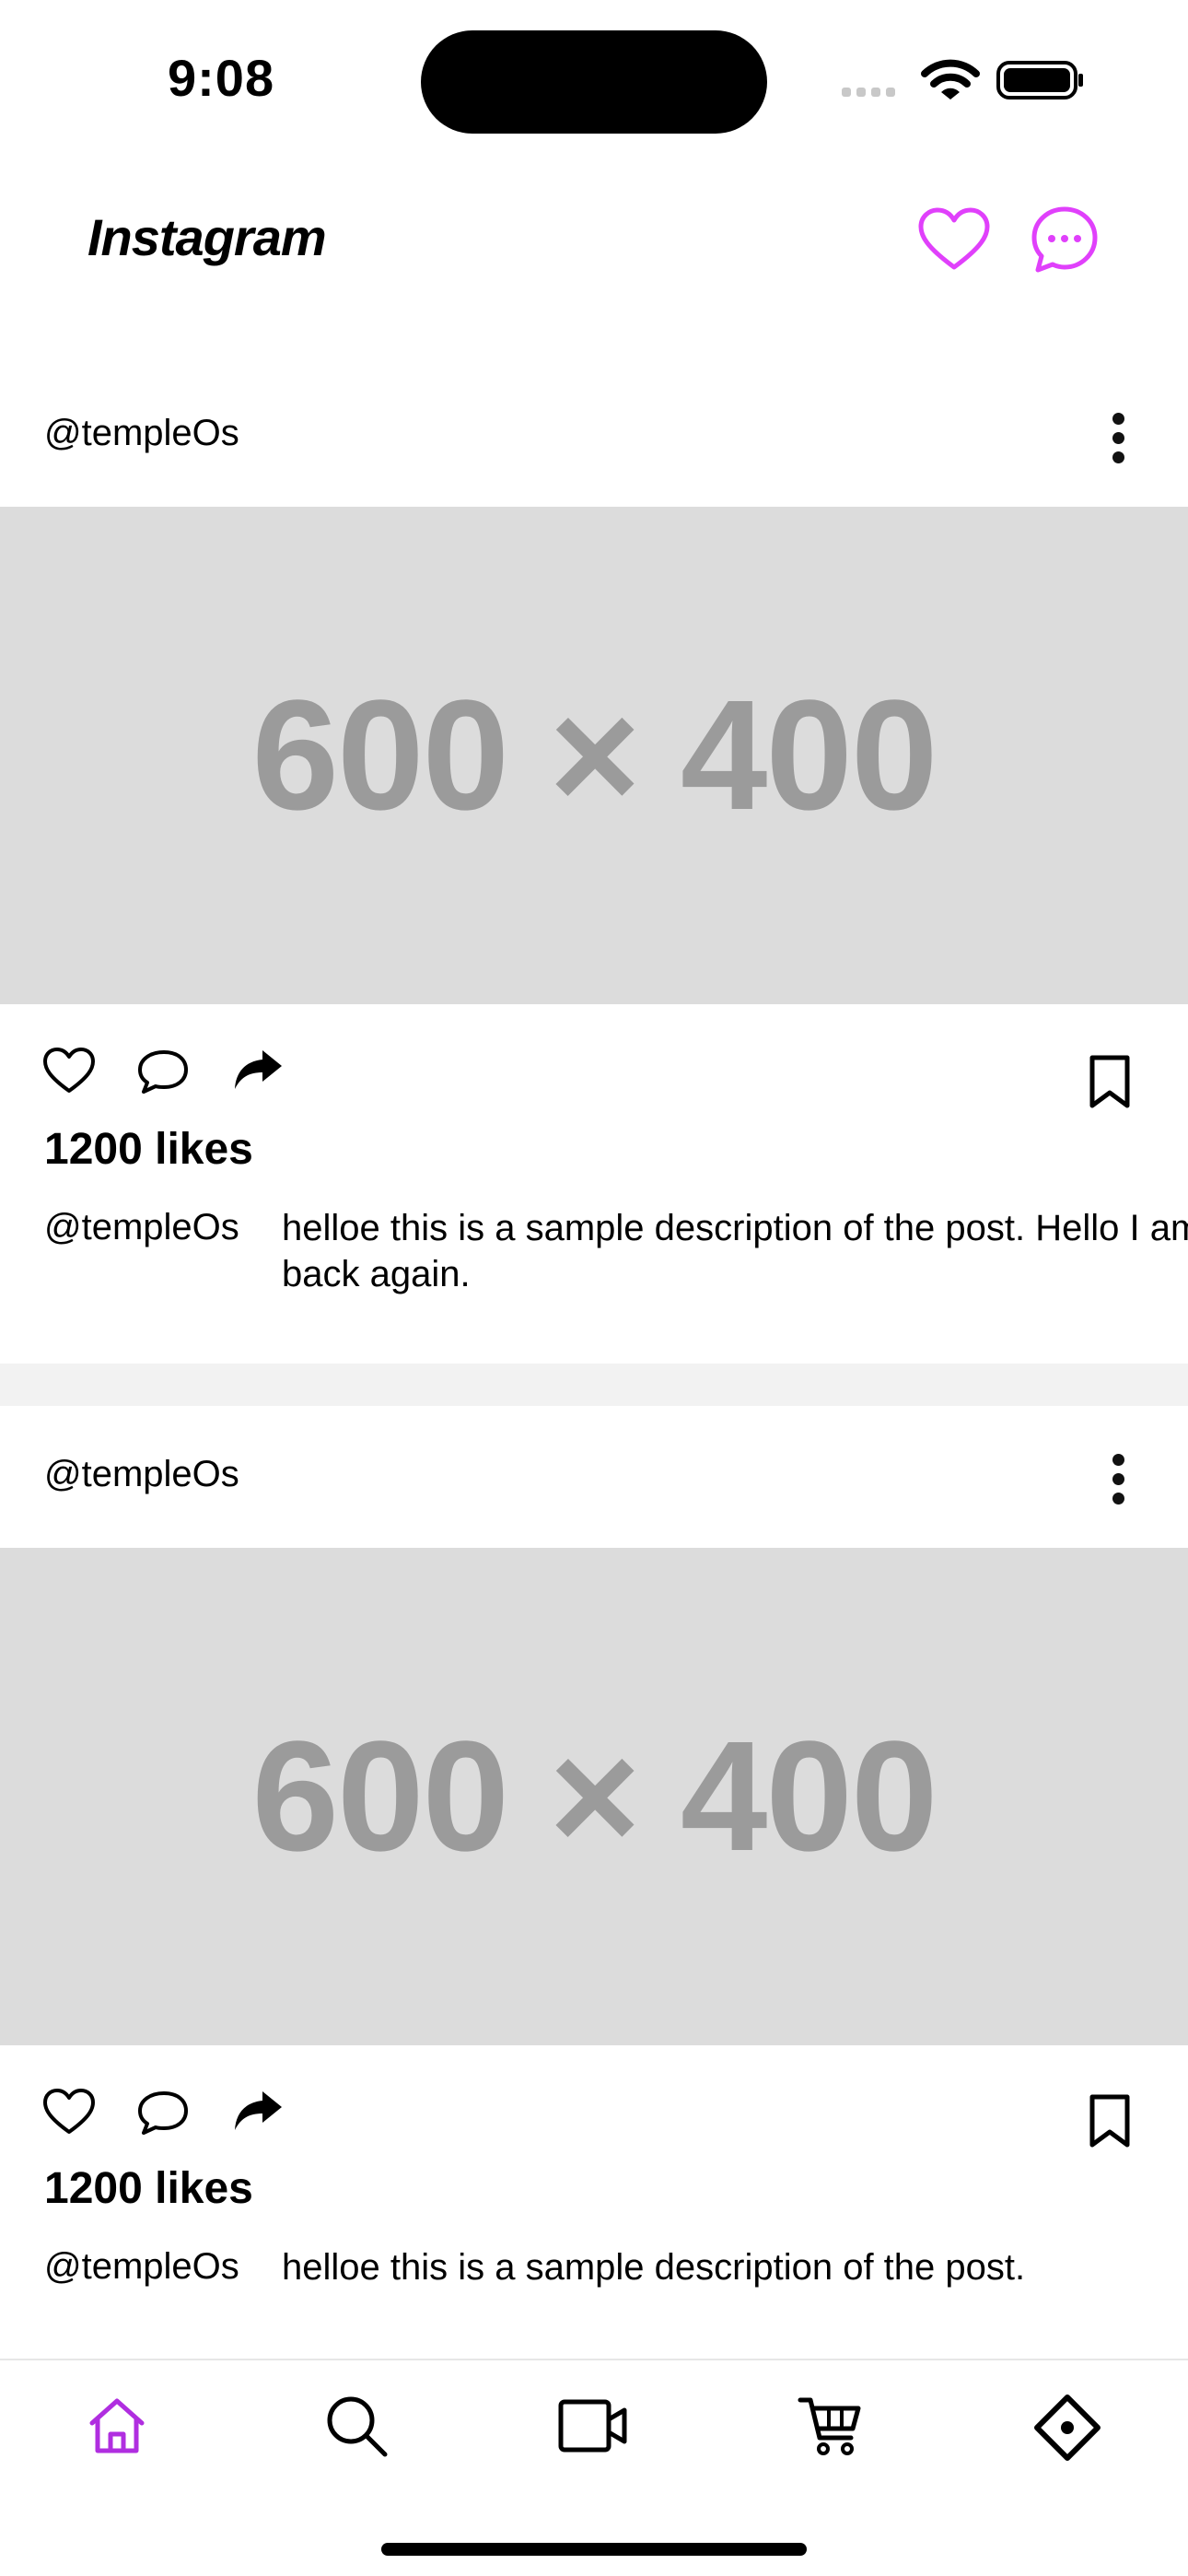 This screenshot has width=1188, height=2576. I want to click on messages-chat-icon, so click(1065, 240).